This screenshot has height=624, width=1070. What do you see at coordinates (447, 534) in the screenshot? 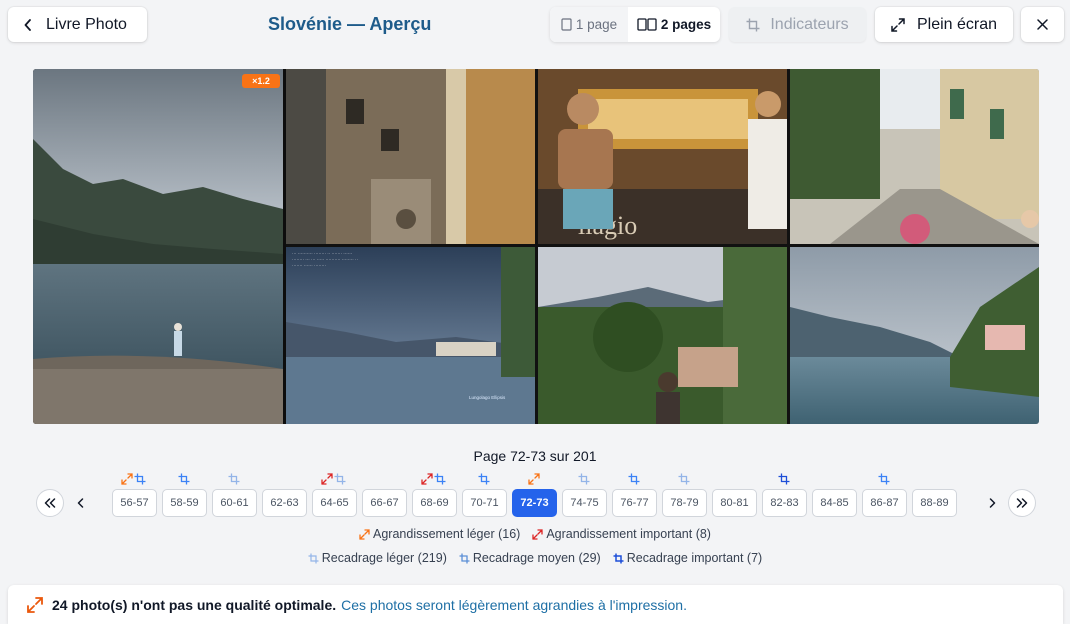
I see `legend-upscale-light-label: Agrandissement léger (16)` at bounding box center [447, 534].